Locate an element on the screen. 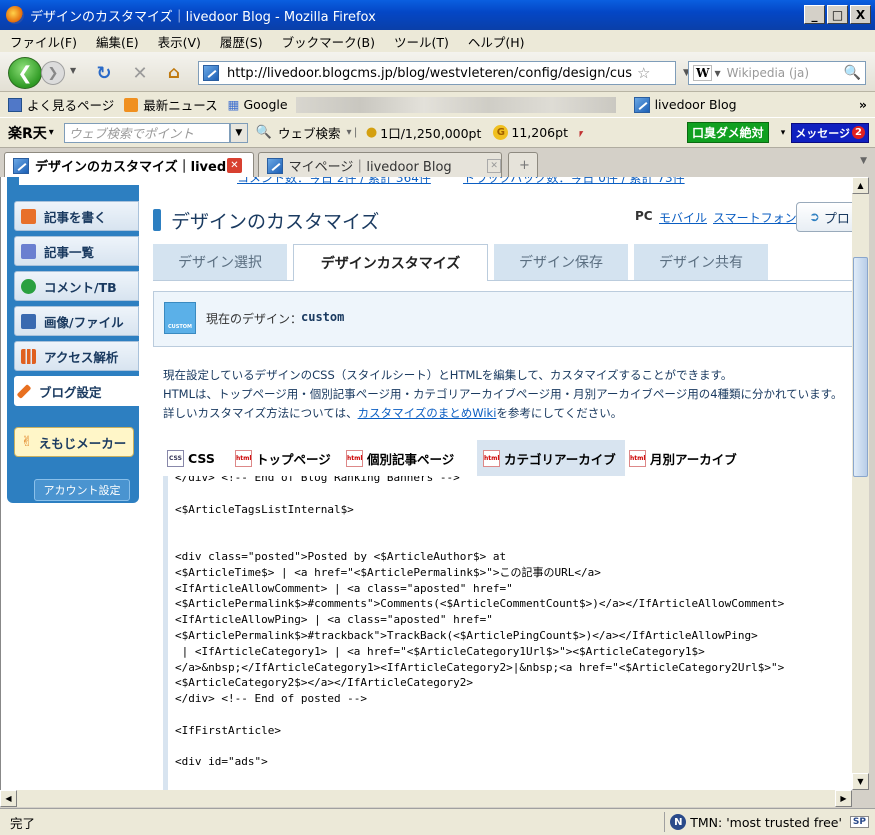 Image resolution: width=875 pixels, height=835 pixels. minimize-button: _ is located at coordinates (814, 14).